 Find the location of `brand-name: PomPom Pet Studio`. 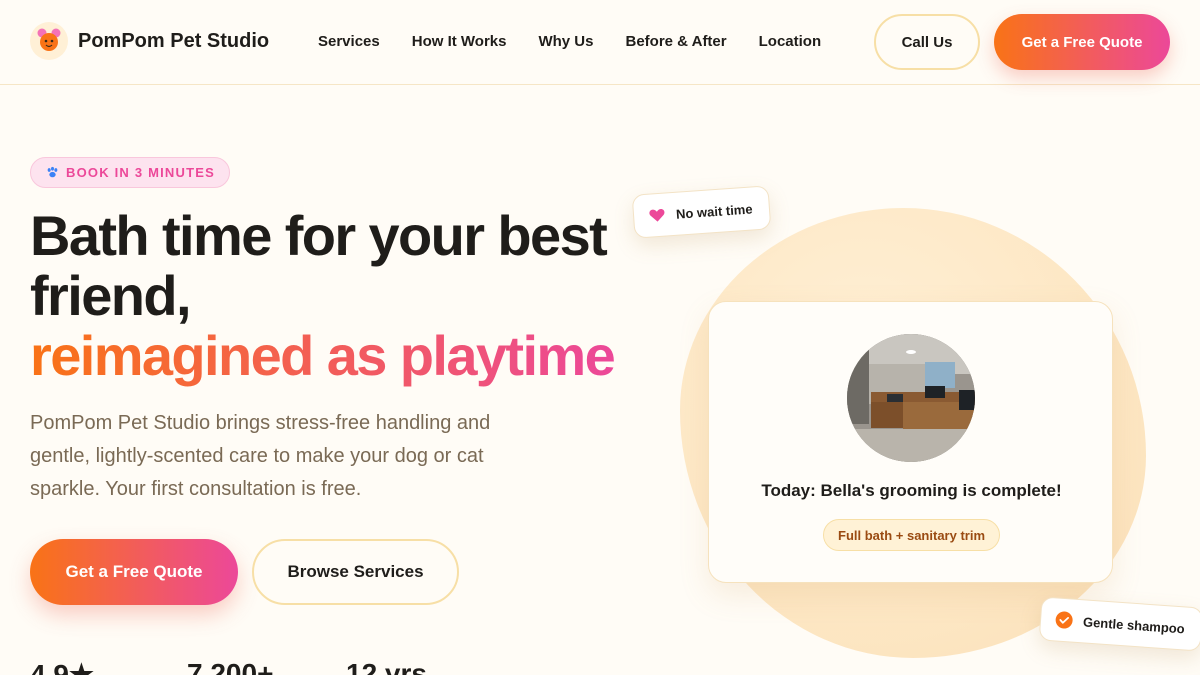

brand-name: PomPom Pet Studio is located at coordinates (173, 41).